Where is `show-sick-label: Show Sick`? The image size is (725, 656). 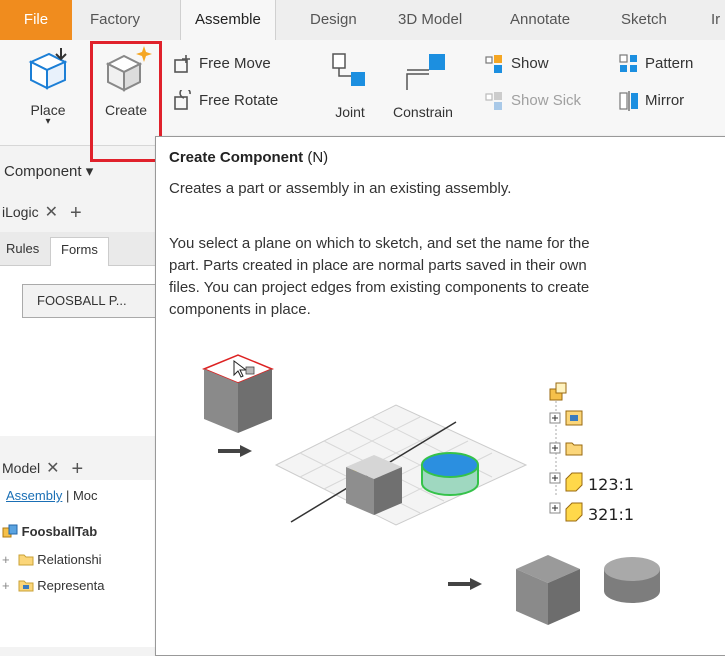 show-sick-label: Show Sick is located at coordinates (546, 100).